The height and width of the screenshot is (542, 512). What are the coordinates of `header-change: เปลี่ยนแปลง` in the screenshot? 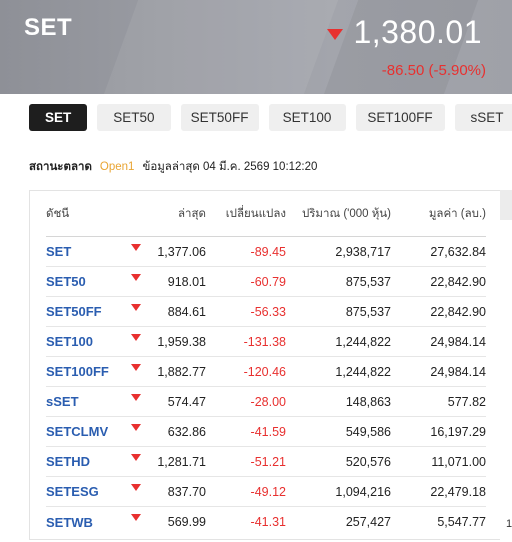 It's located at (246, 214).